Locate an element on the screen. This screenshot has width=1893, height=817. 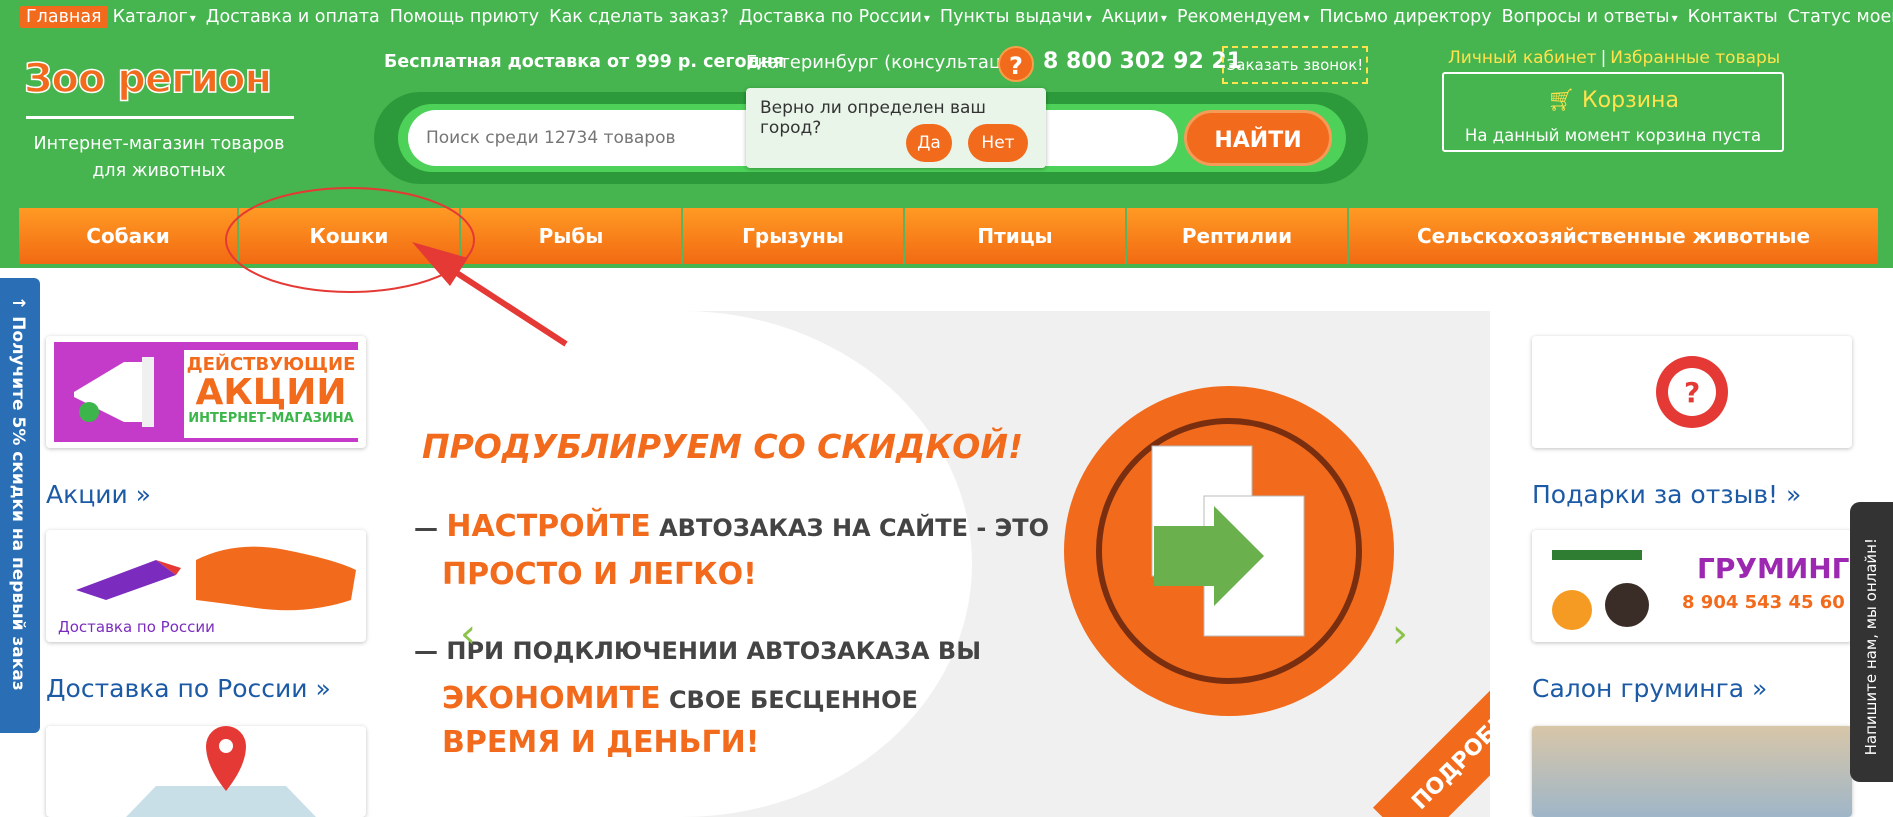
help-icon: ? is located at coordinates (1016, 64).